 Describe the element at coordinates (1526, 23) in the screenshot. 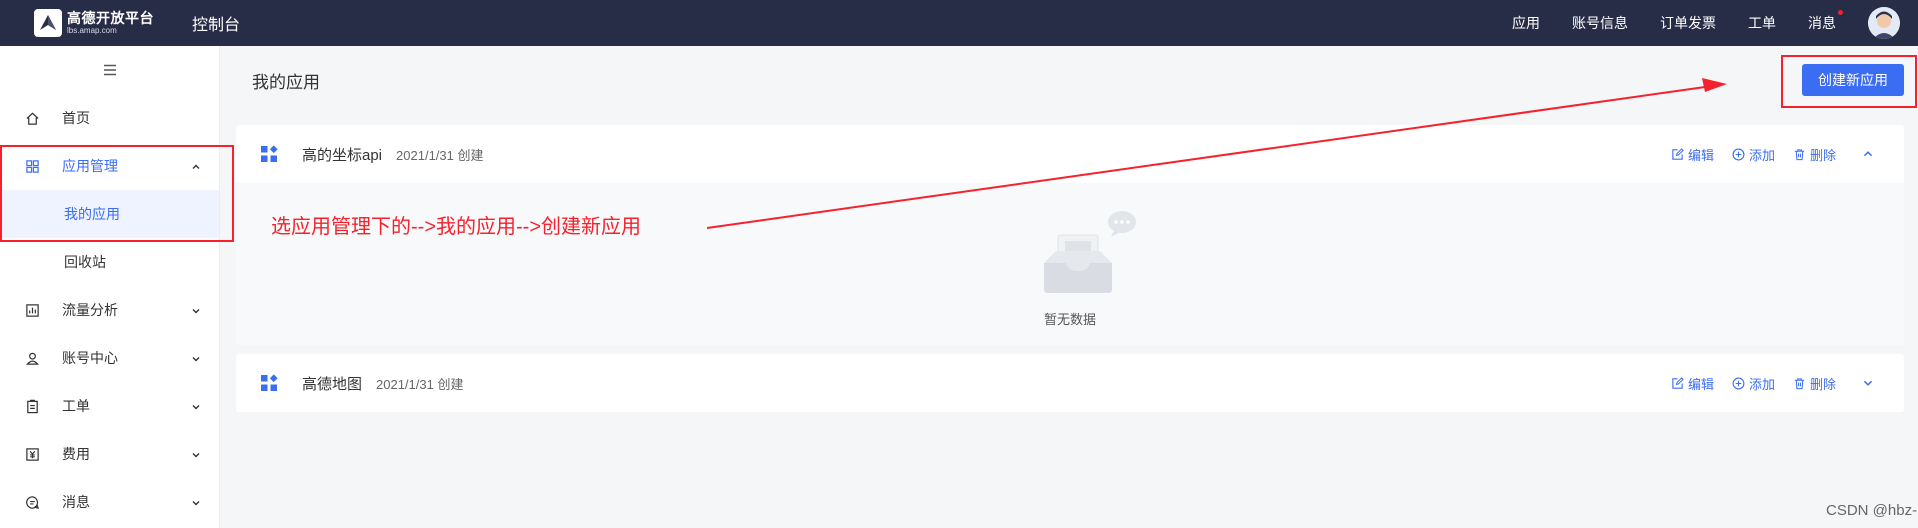

I see `nav-apps: 应用` at that location.